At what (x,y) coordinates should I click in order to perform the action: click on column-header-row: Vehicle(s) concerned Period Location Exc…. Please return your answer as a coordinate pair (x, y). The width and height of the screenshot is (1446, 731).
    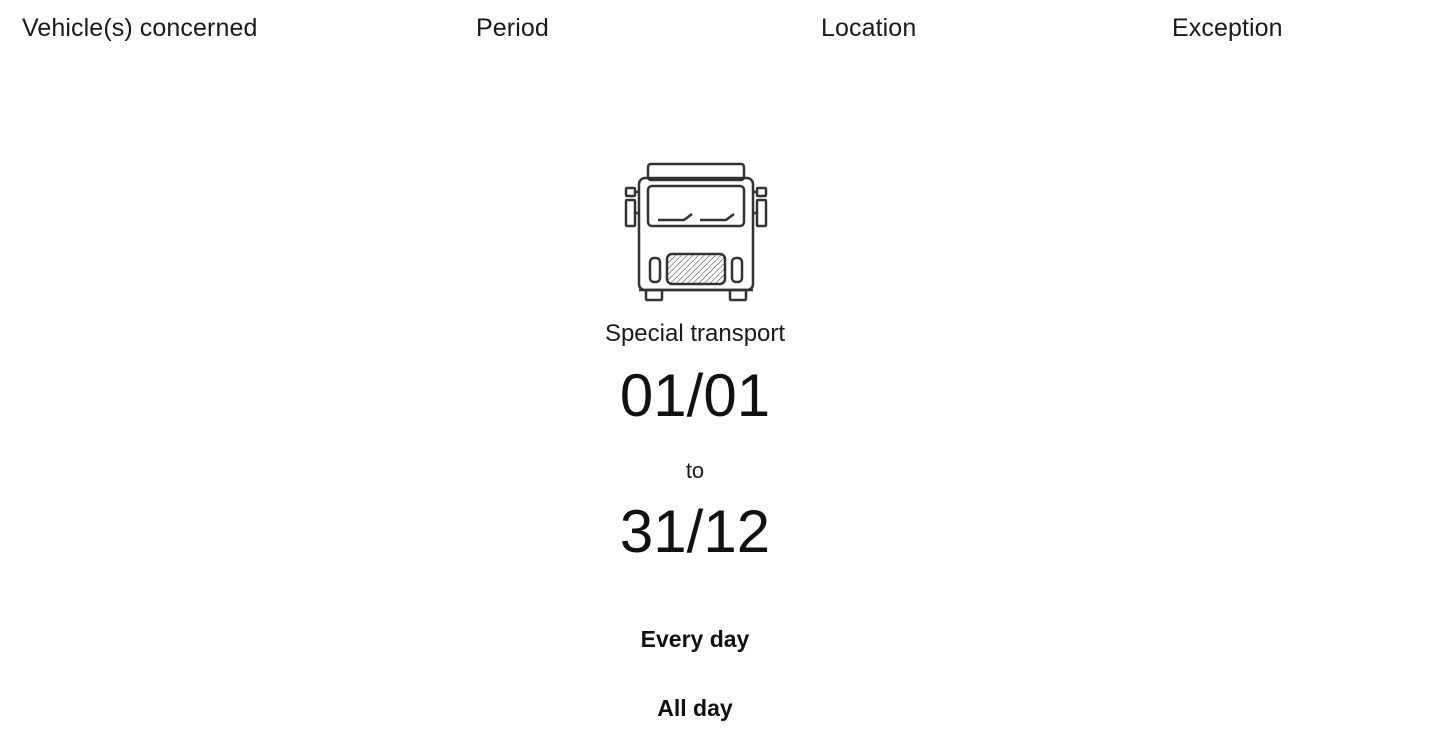
    Looking at the image, I should click on (723, 31).